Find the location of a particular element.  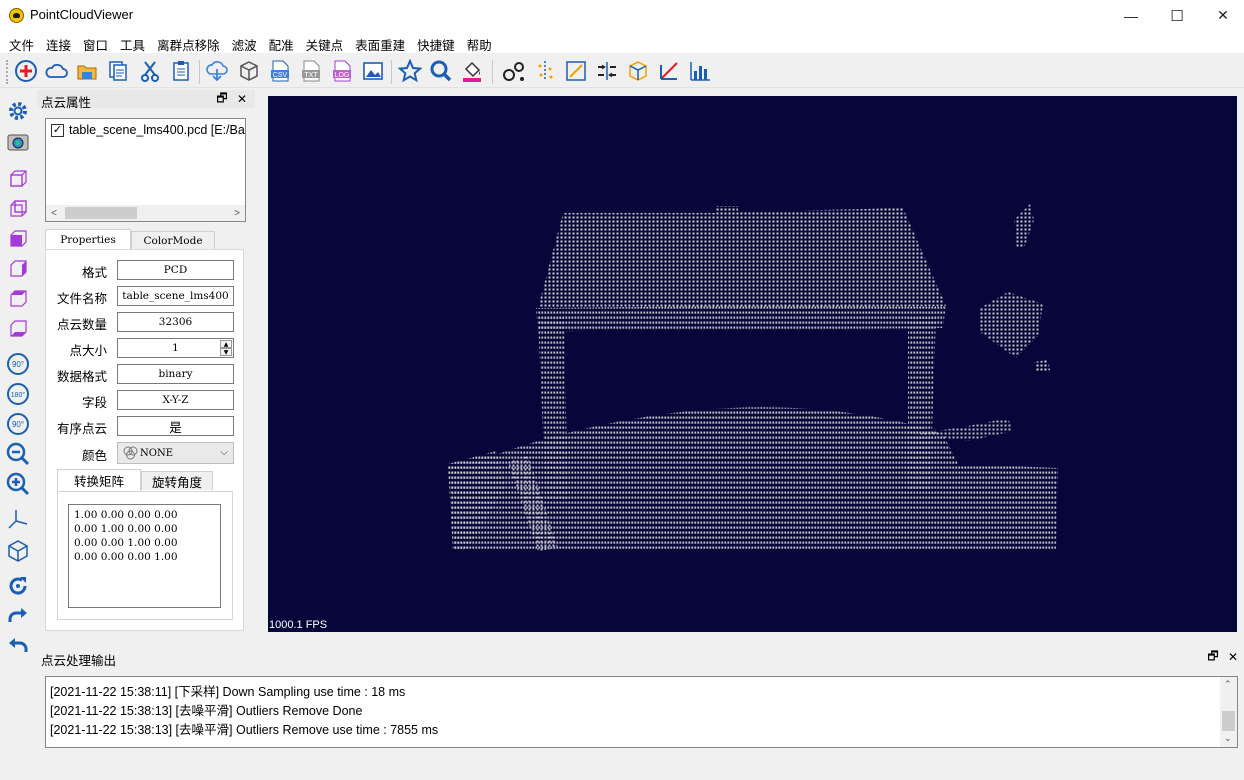

open-folder-icon is located at coordinates (87, 71).